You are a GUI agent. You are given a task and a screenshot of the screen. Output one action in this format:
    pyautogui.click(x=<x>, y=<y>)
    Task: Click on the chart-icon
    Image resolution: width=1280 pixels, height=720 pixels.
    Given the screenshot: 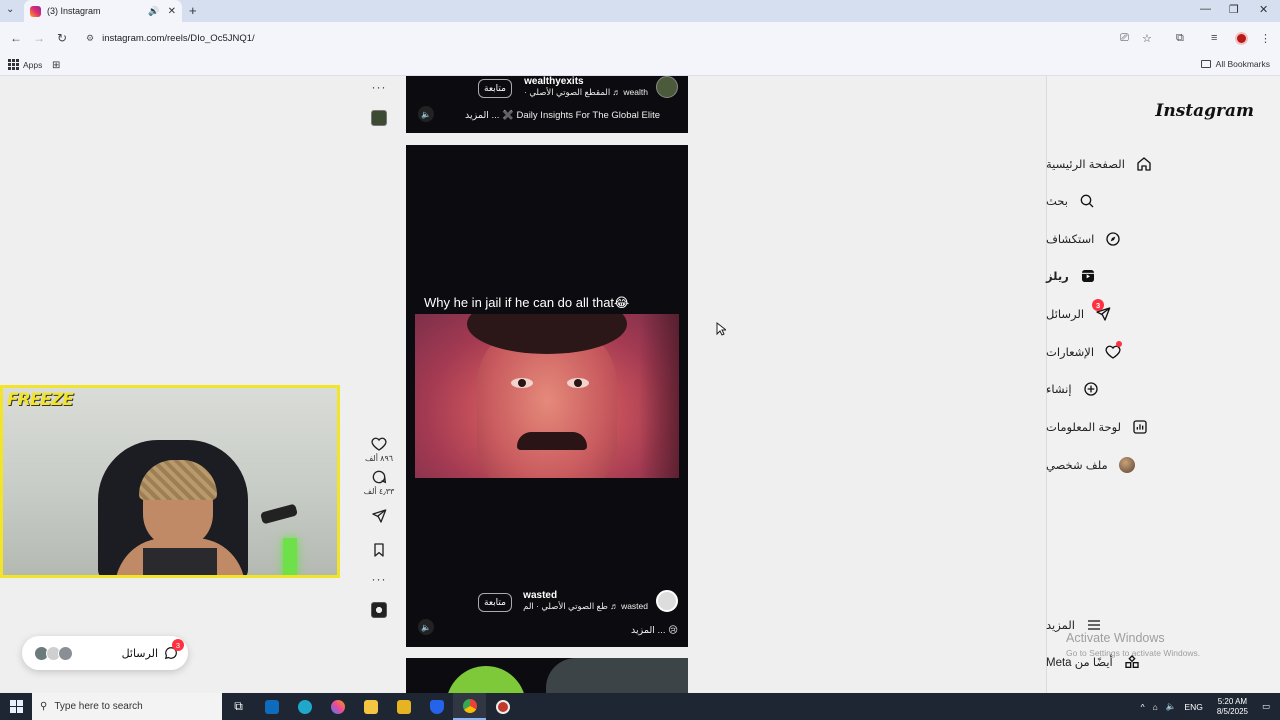 What is the action you would take?
    pyautogui.click(x=1140, y=427)
    